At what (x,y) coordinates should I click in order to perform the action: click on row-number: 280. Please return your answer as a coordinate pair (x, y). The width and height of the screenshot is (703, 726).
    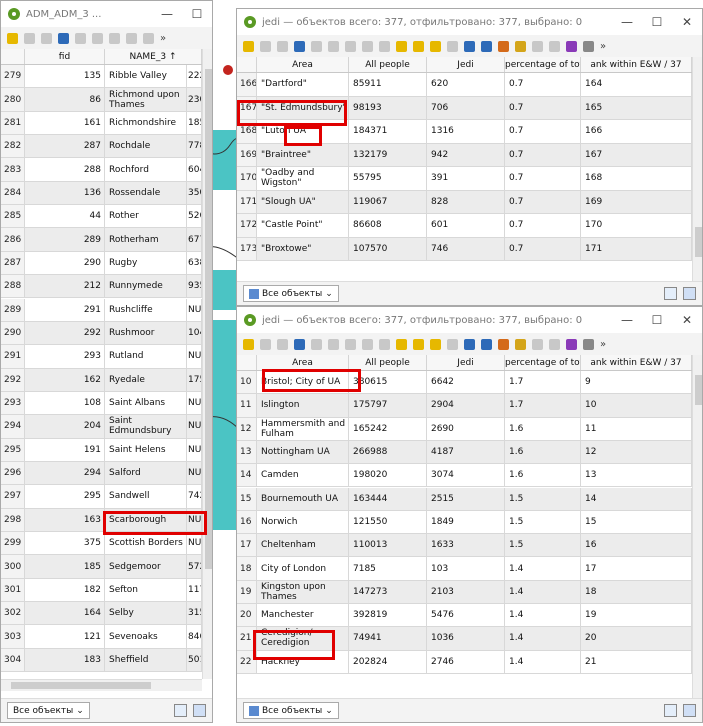
    Looking at the image, I should click on (13, 99).